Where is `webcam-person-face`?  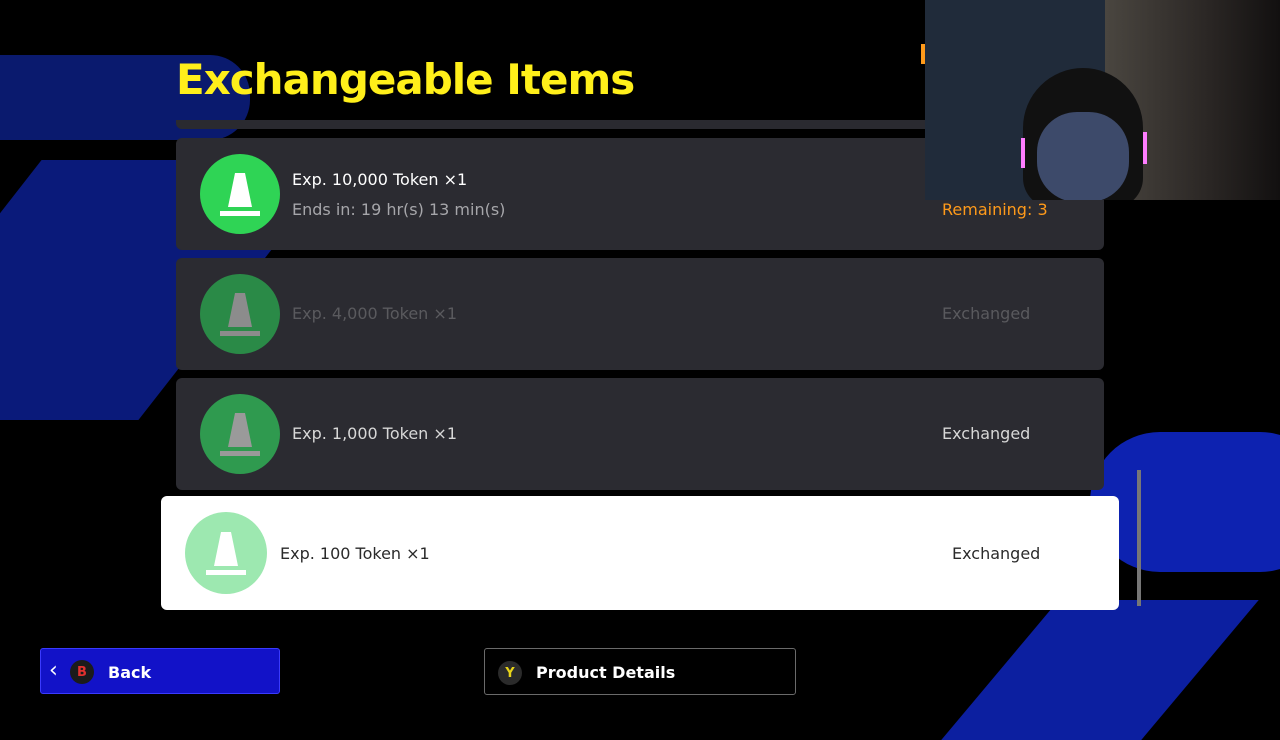
webcam-person-face is located at coordinates (1083, 156).